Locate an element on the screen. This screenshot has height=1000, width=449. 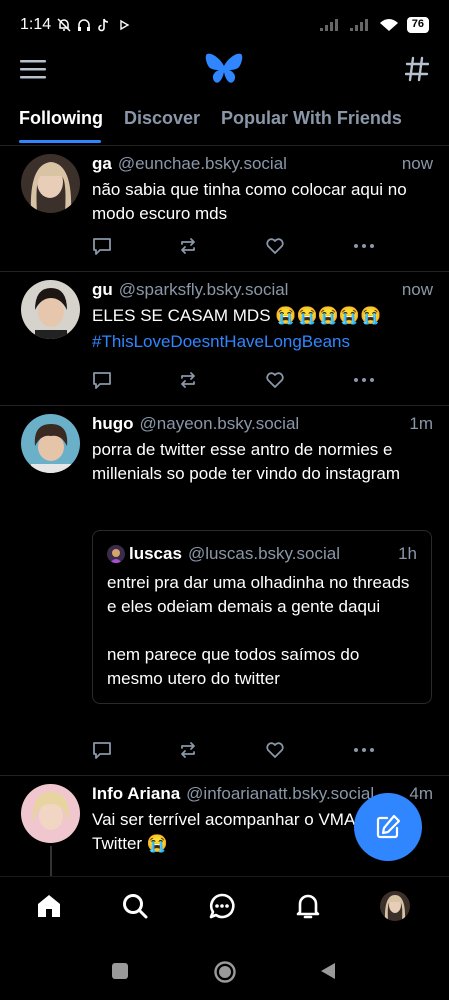
active-tab-indicator is located at coordinates (60, 141).